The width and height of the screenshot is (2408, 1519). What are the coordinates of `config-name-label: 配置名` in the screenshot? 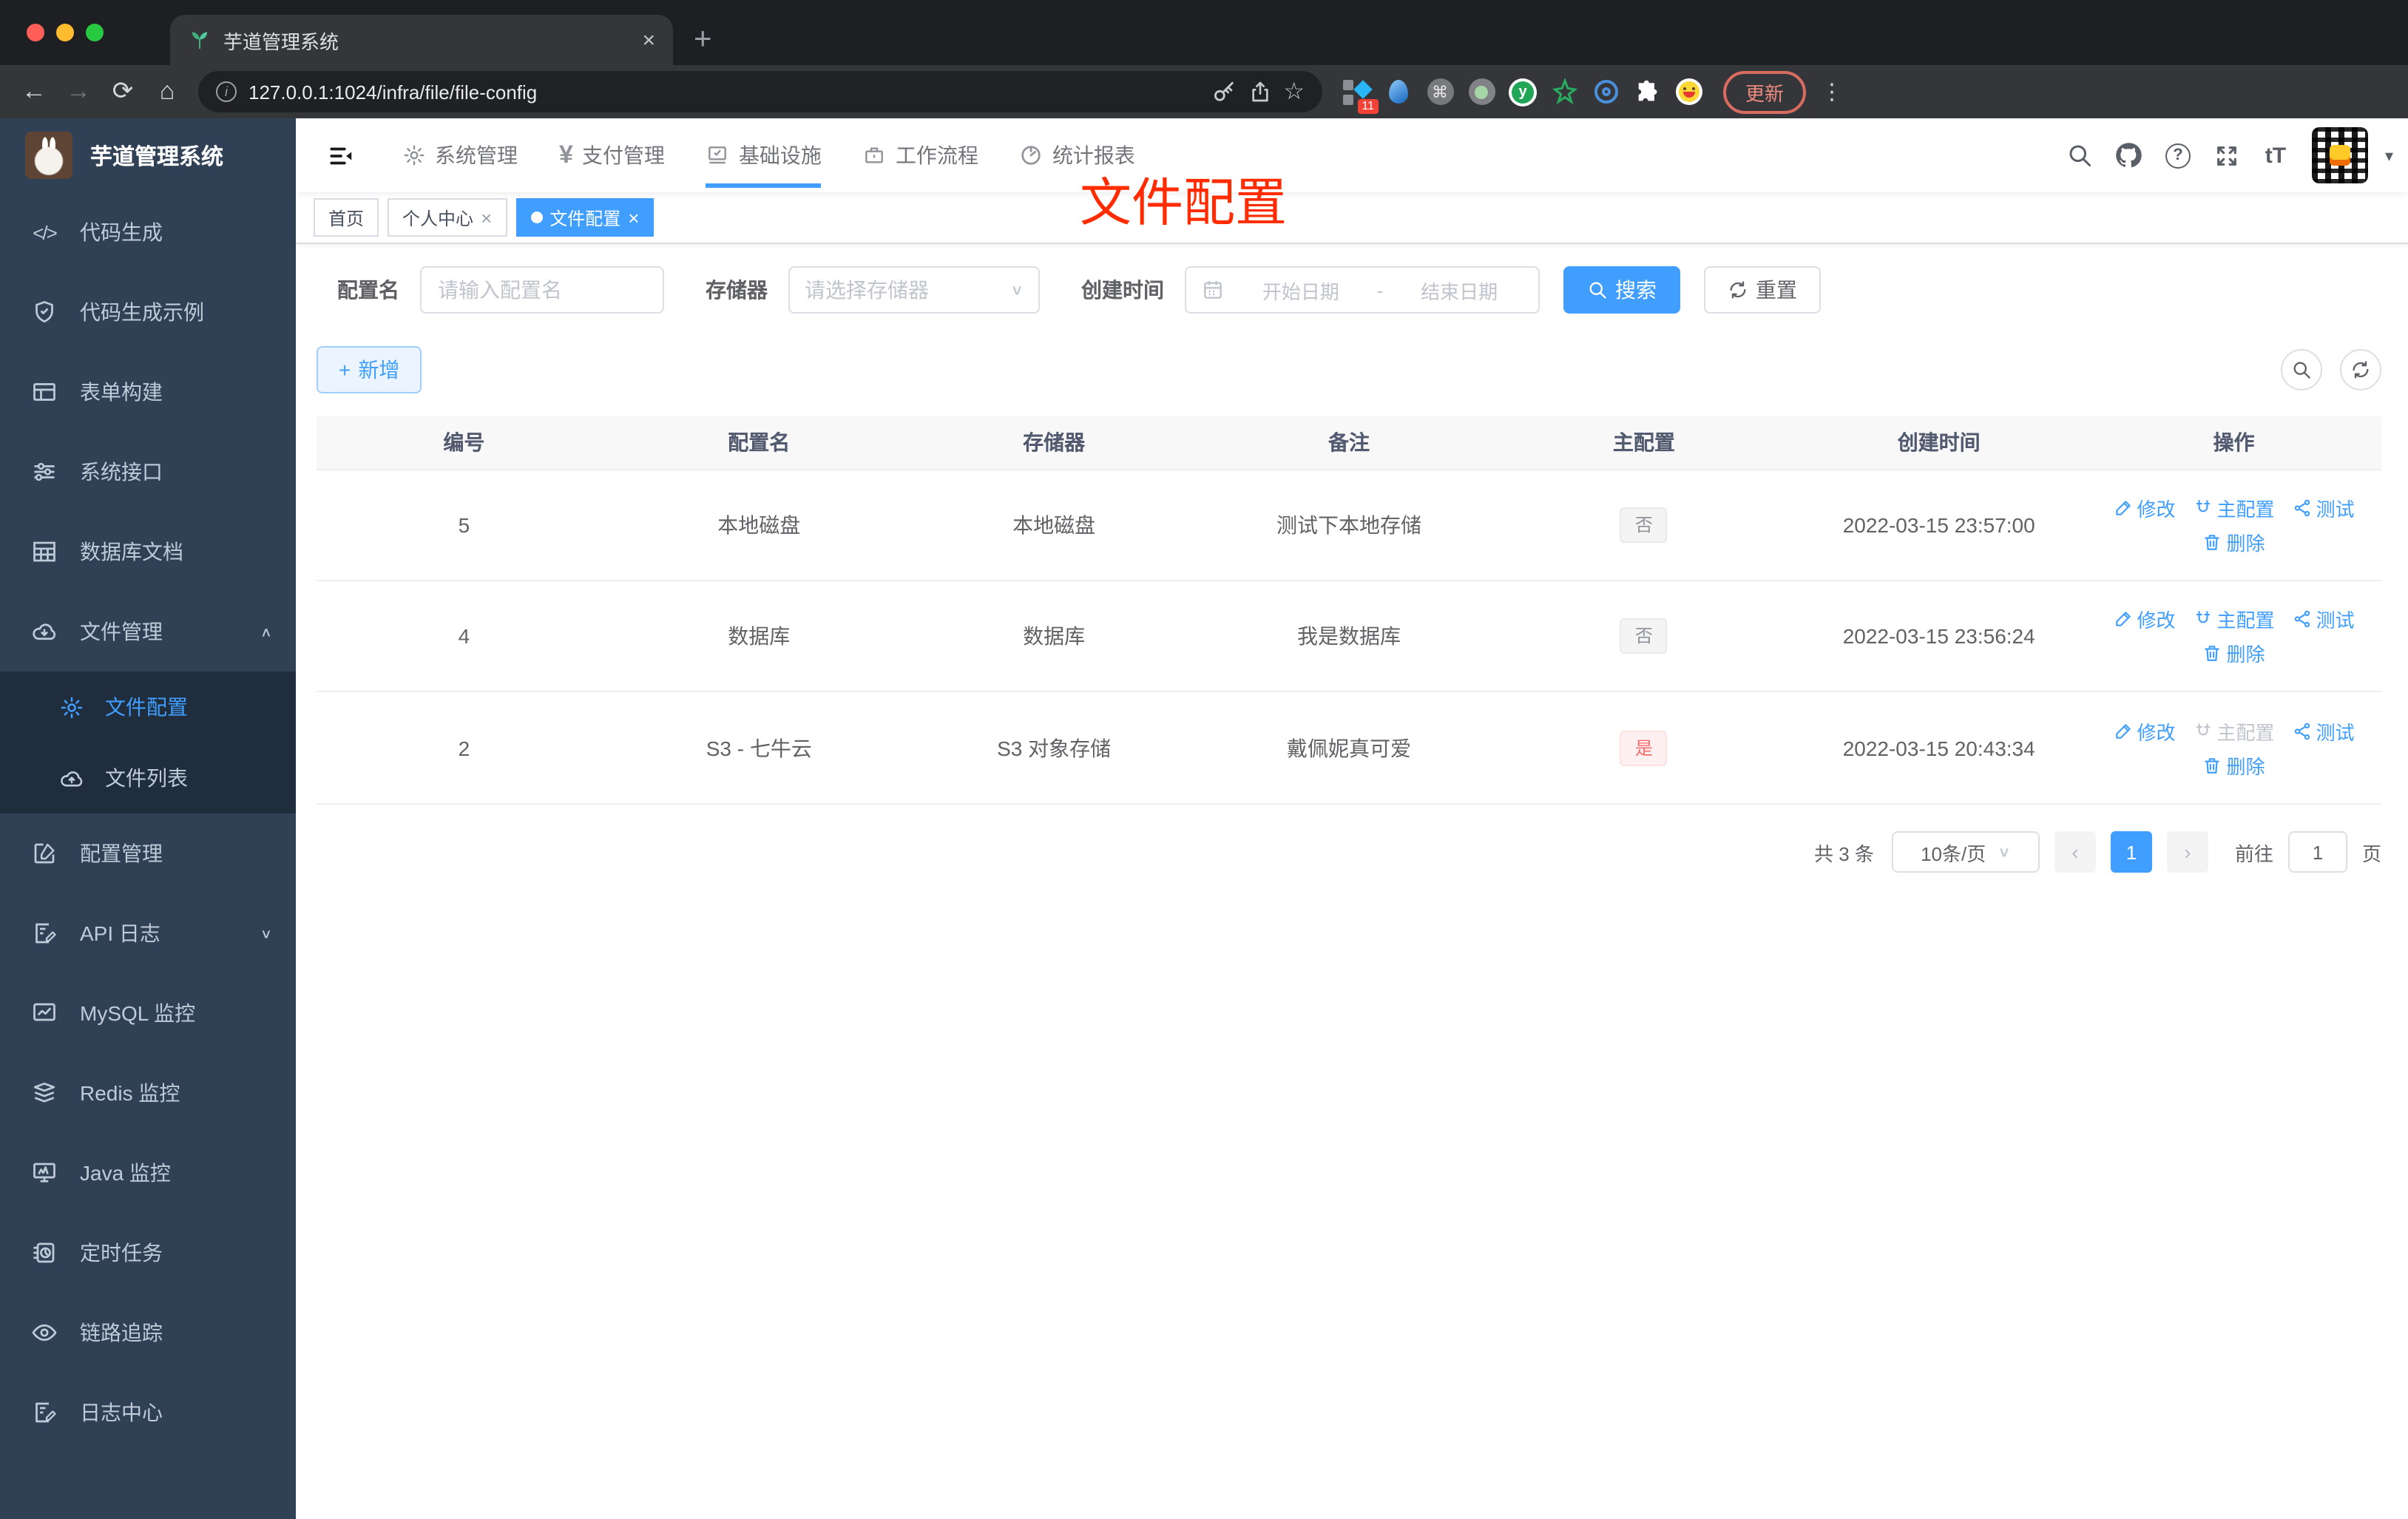 It's located at (368, 290).